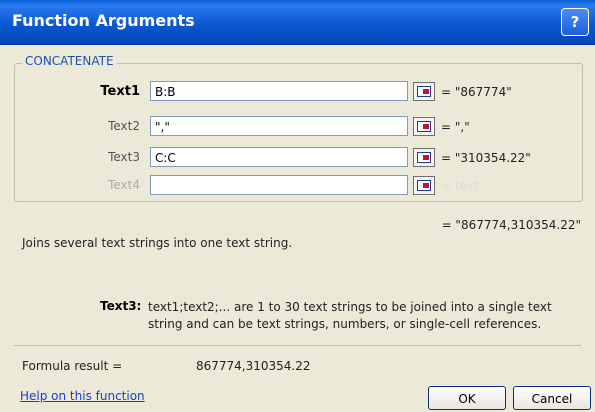 The height and width of the screenshot is (412, 595). What do you see at coordinates (82, 396) in the screenshot?
I see `help-link: Help on this function` at bounding box center [82, 396].